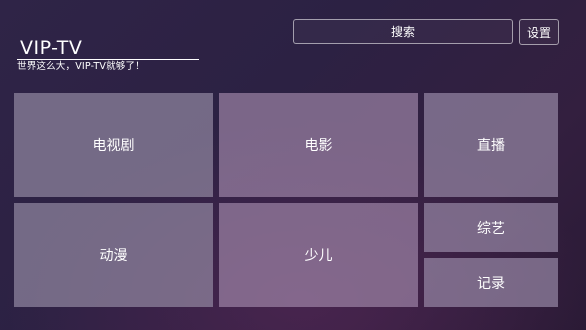  I want to click on category-label: 电视剧, so click(113, 146).